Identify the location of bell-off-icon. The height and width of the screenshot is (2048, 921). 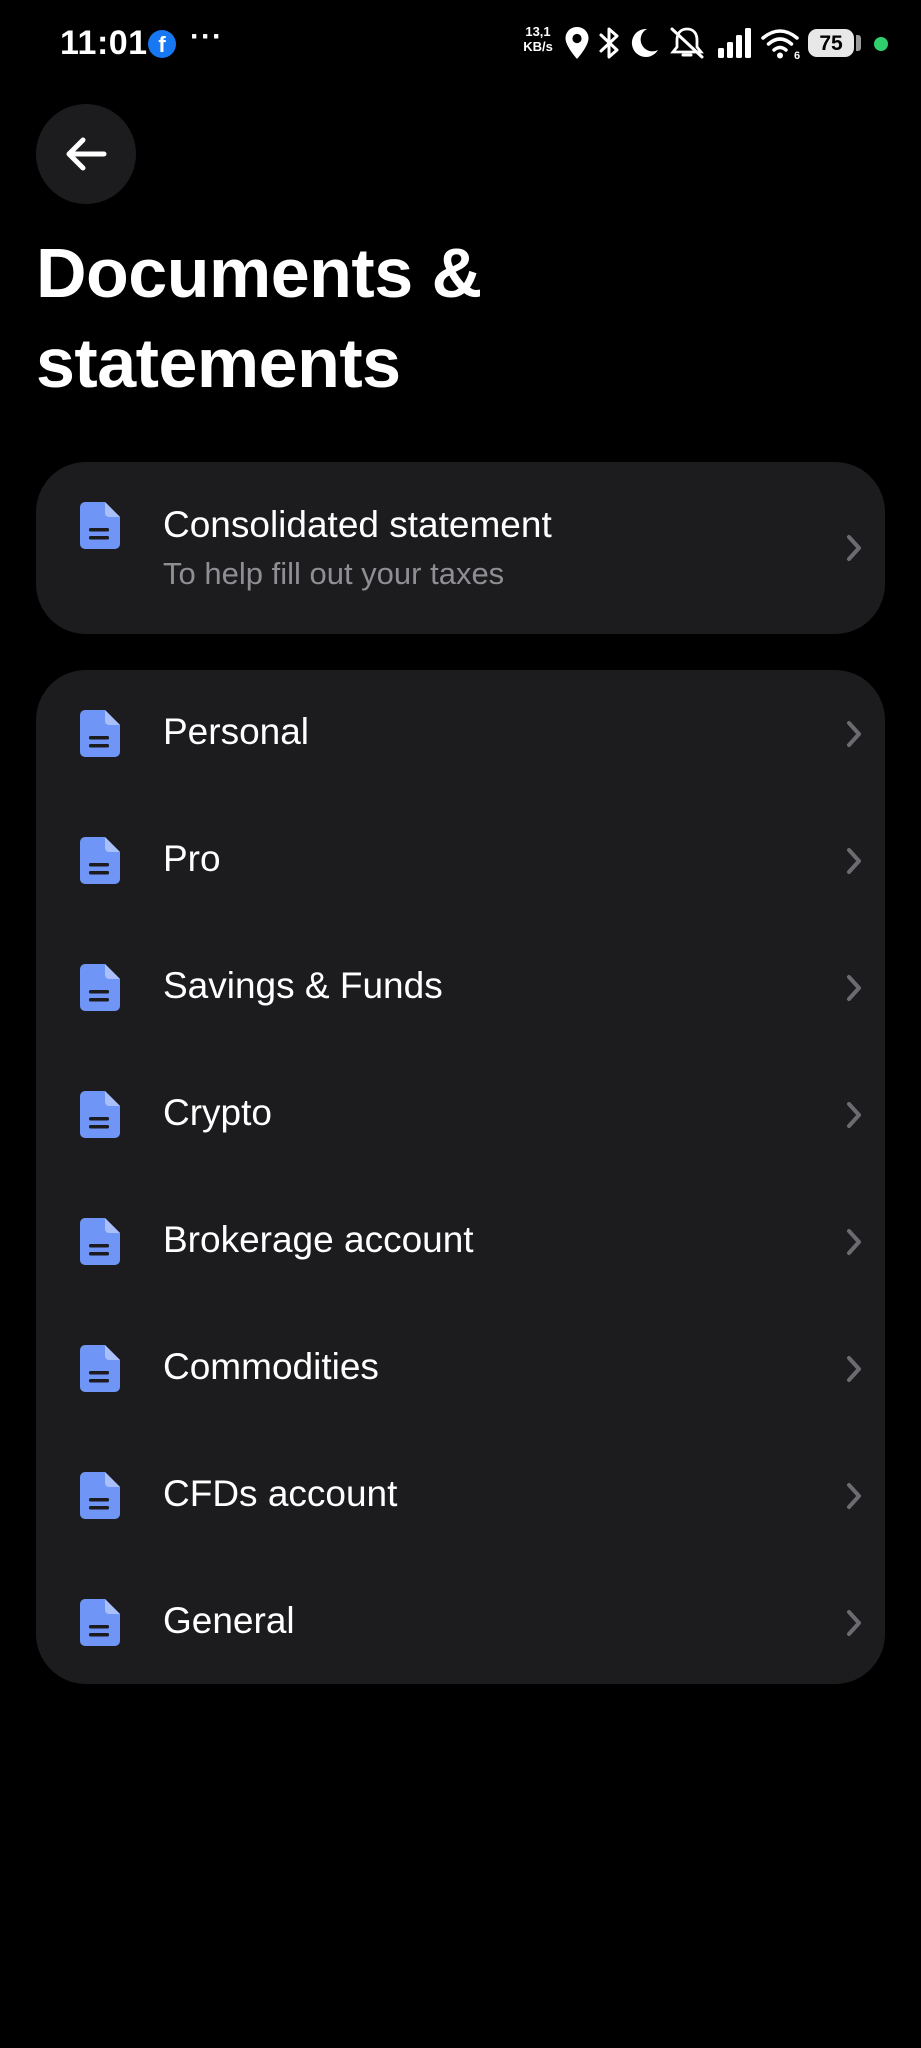
(687, 43).